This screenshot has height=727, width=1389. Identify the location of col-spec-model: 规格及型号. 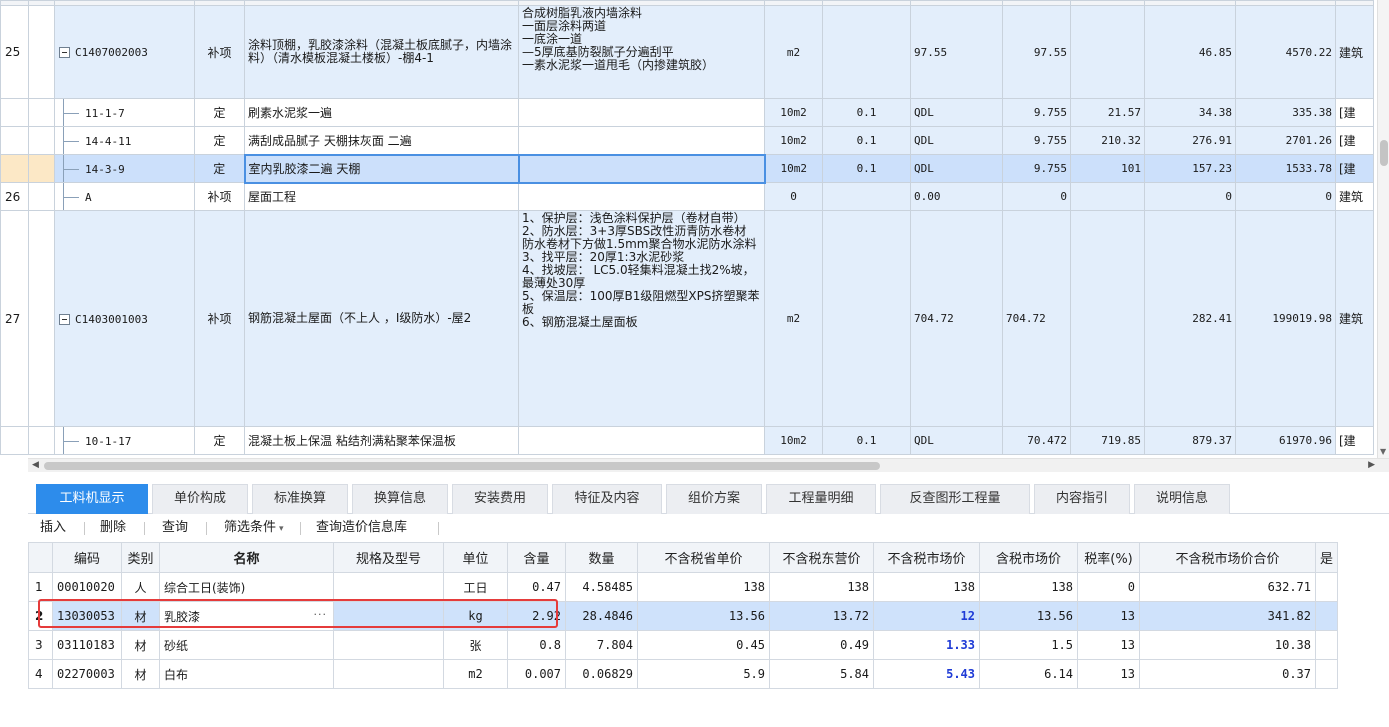
(388, 557).